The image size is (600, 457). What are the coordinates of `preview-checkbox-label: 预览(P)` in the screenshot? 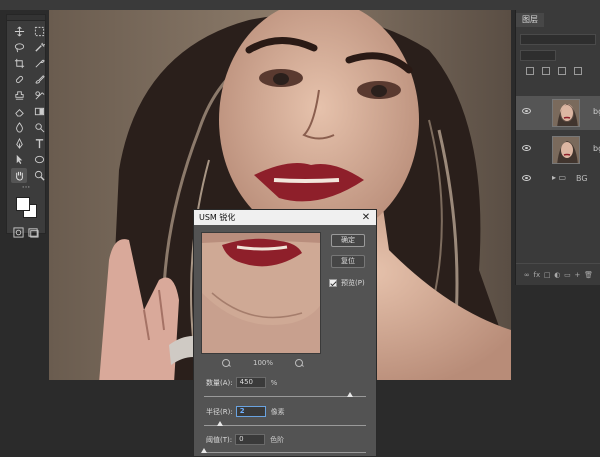 It's located at (353, 283).